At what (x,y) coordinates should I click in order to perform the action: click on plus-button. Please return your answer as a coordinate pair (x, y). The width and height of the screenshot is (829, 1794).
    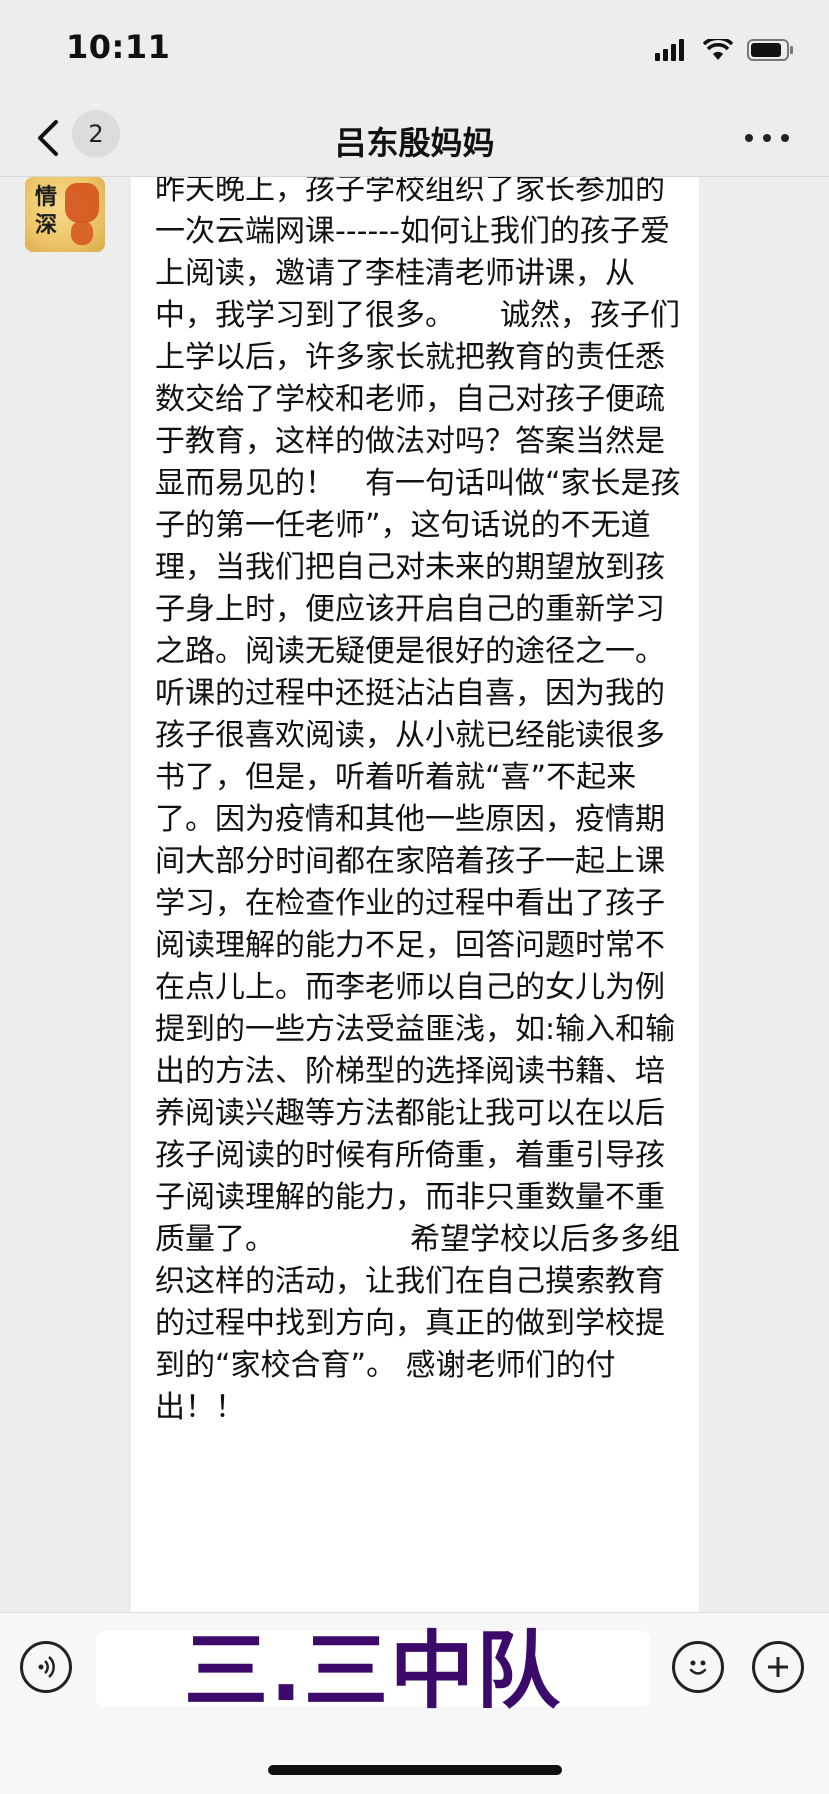
    Looking at the image, I should click on (778, 1667).